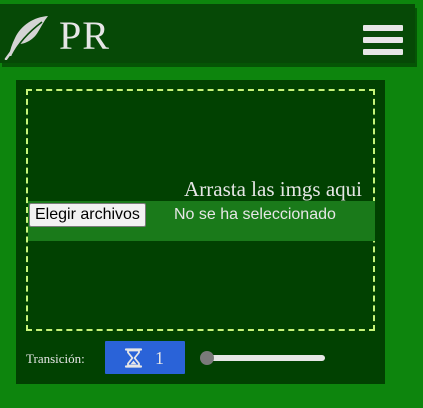  I want to click on app-header: PR, so click(207, 33).